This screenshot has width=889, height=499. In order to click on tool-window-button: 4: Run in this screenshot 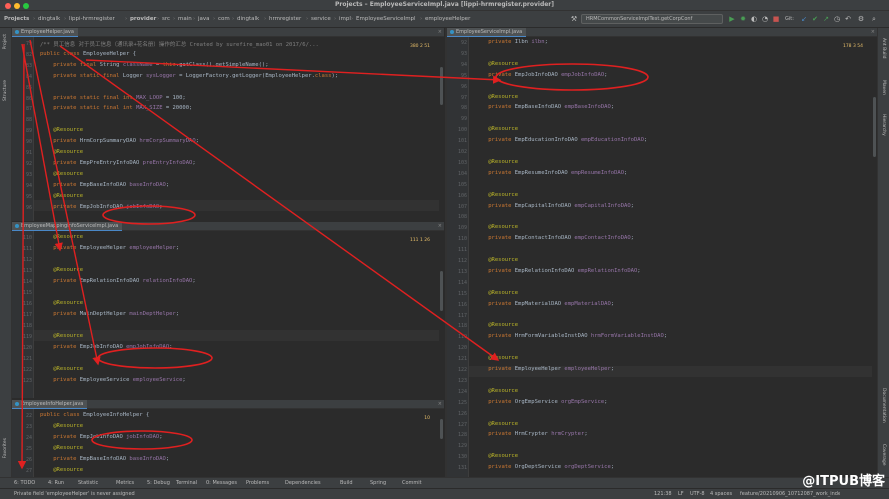, I will do `click(56, 483)`.